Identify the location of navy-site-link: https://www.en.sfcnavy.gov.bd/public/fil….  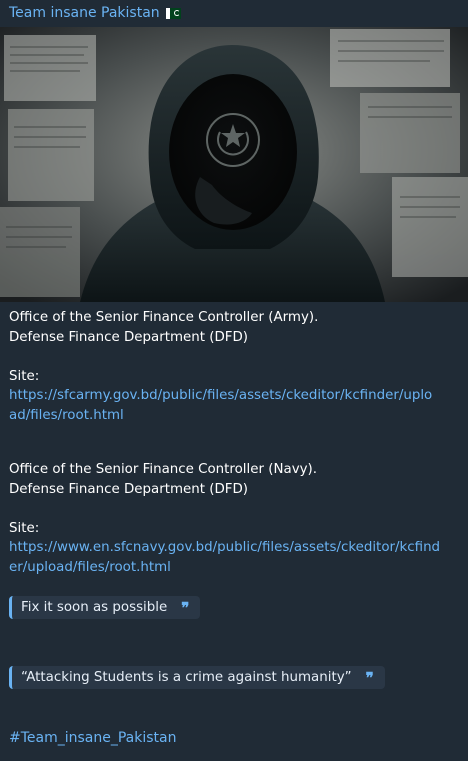
(224, 548).